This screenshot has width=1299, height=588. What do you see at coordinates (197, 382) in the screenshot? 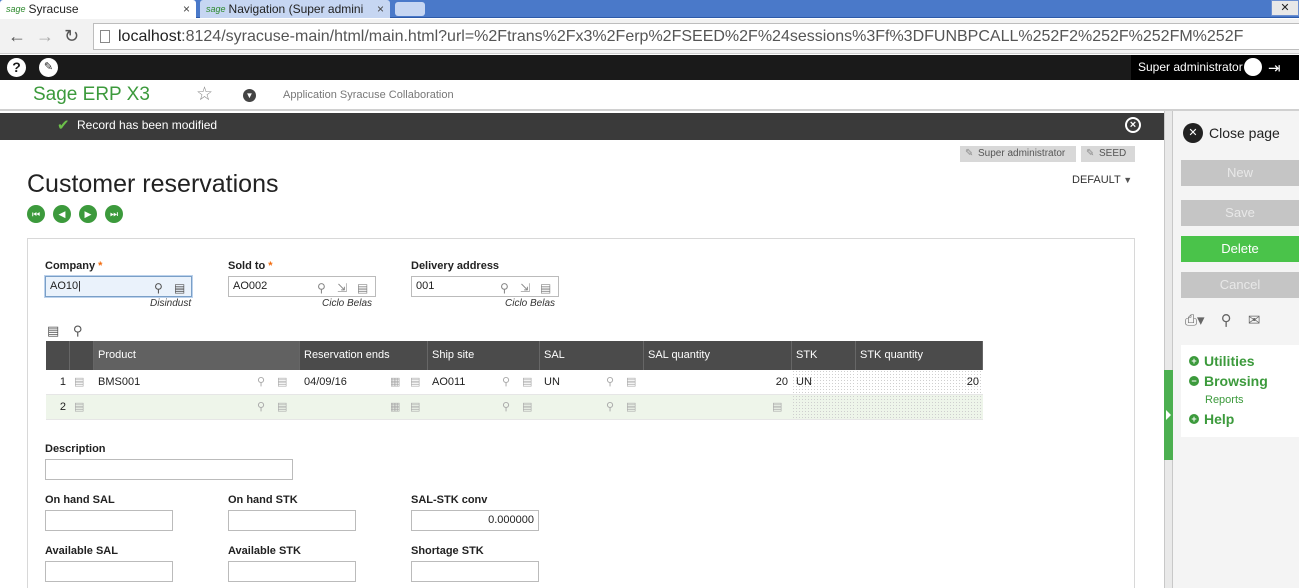
I see `product-cell: BMS001 ⚲ ▤` at bounding box center [197, 382].